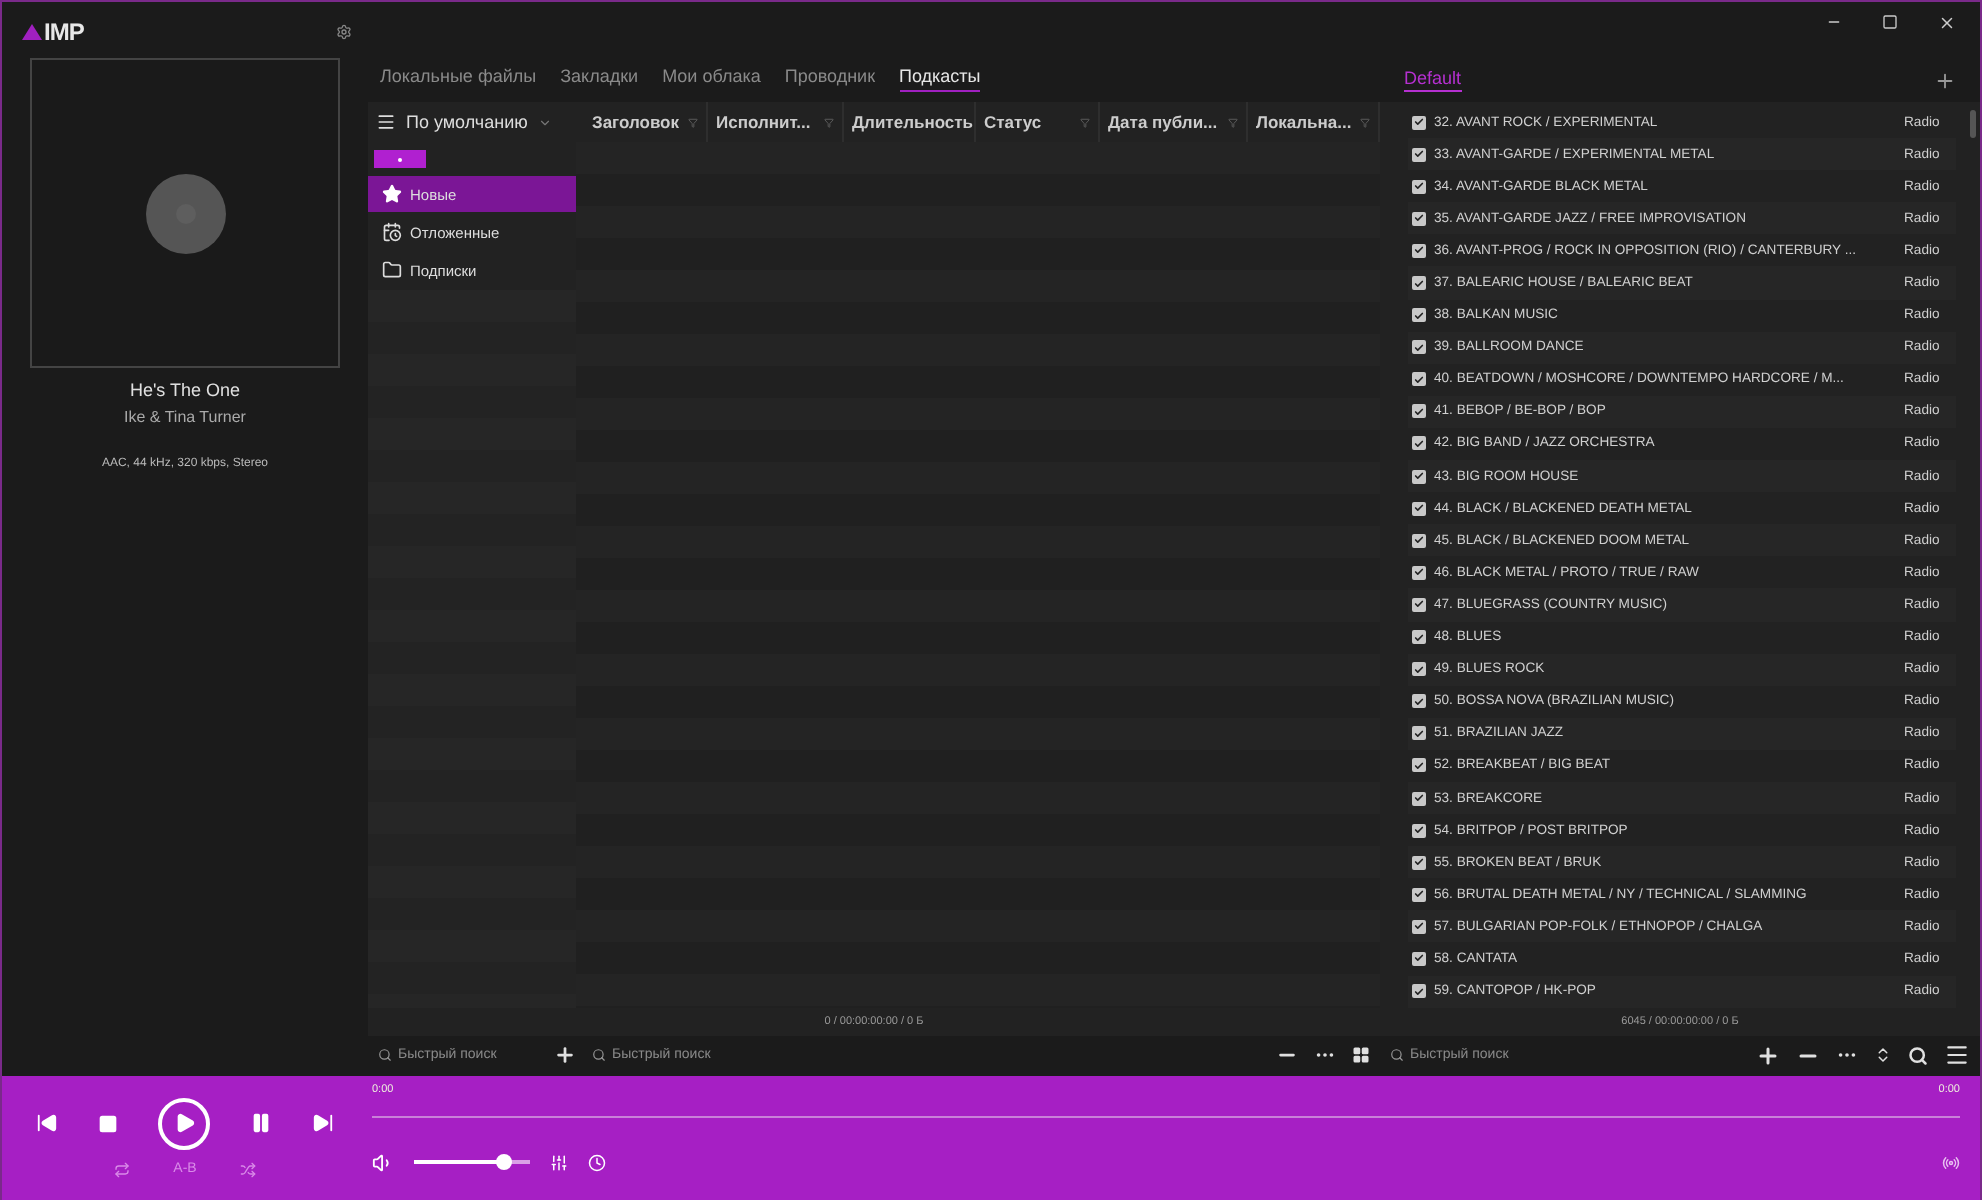  Describe the element at coordinates (344, 32) in the screenshot. I see `settings-icon` at that location.